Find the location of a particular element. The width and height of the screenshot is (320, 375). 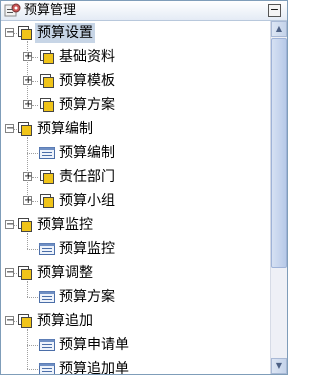

tree-node-level-0: − 预算调整 is located at coordinates (135, 273).